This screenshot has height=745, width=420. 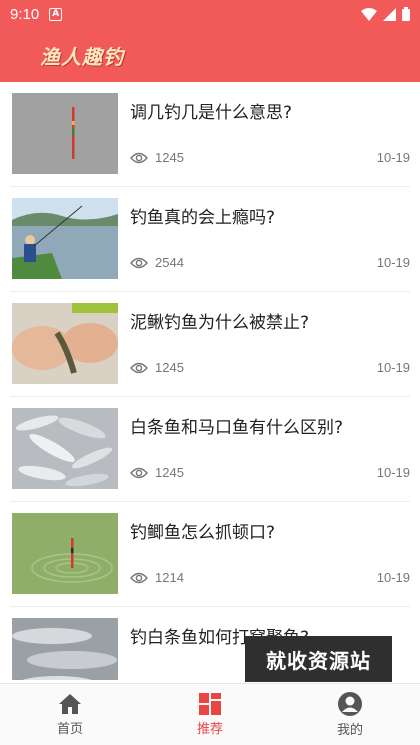 What do you see at coordinates (210, 134) in the screenshot?
I see `article-item: 调几钓几是什么意思? 1245 10-19` at bounding box center [210, 134].